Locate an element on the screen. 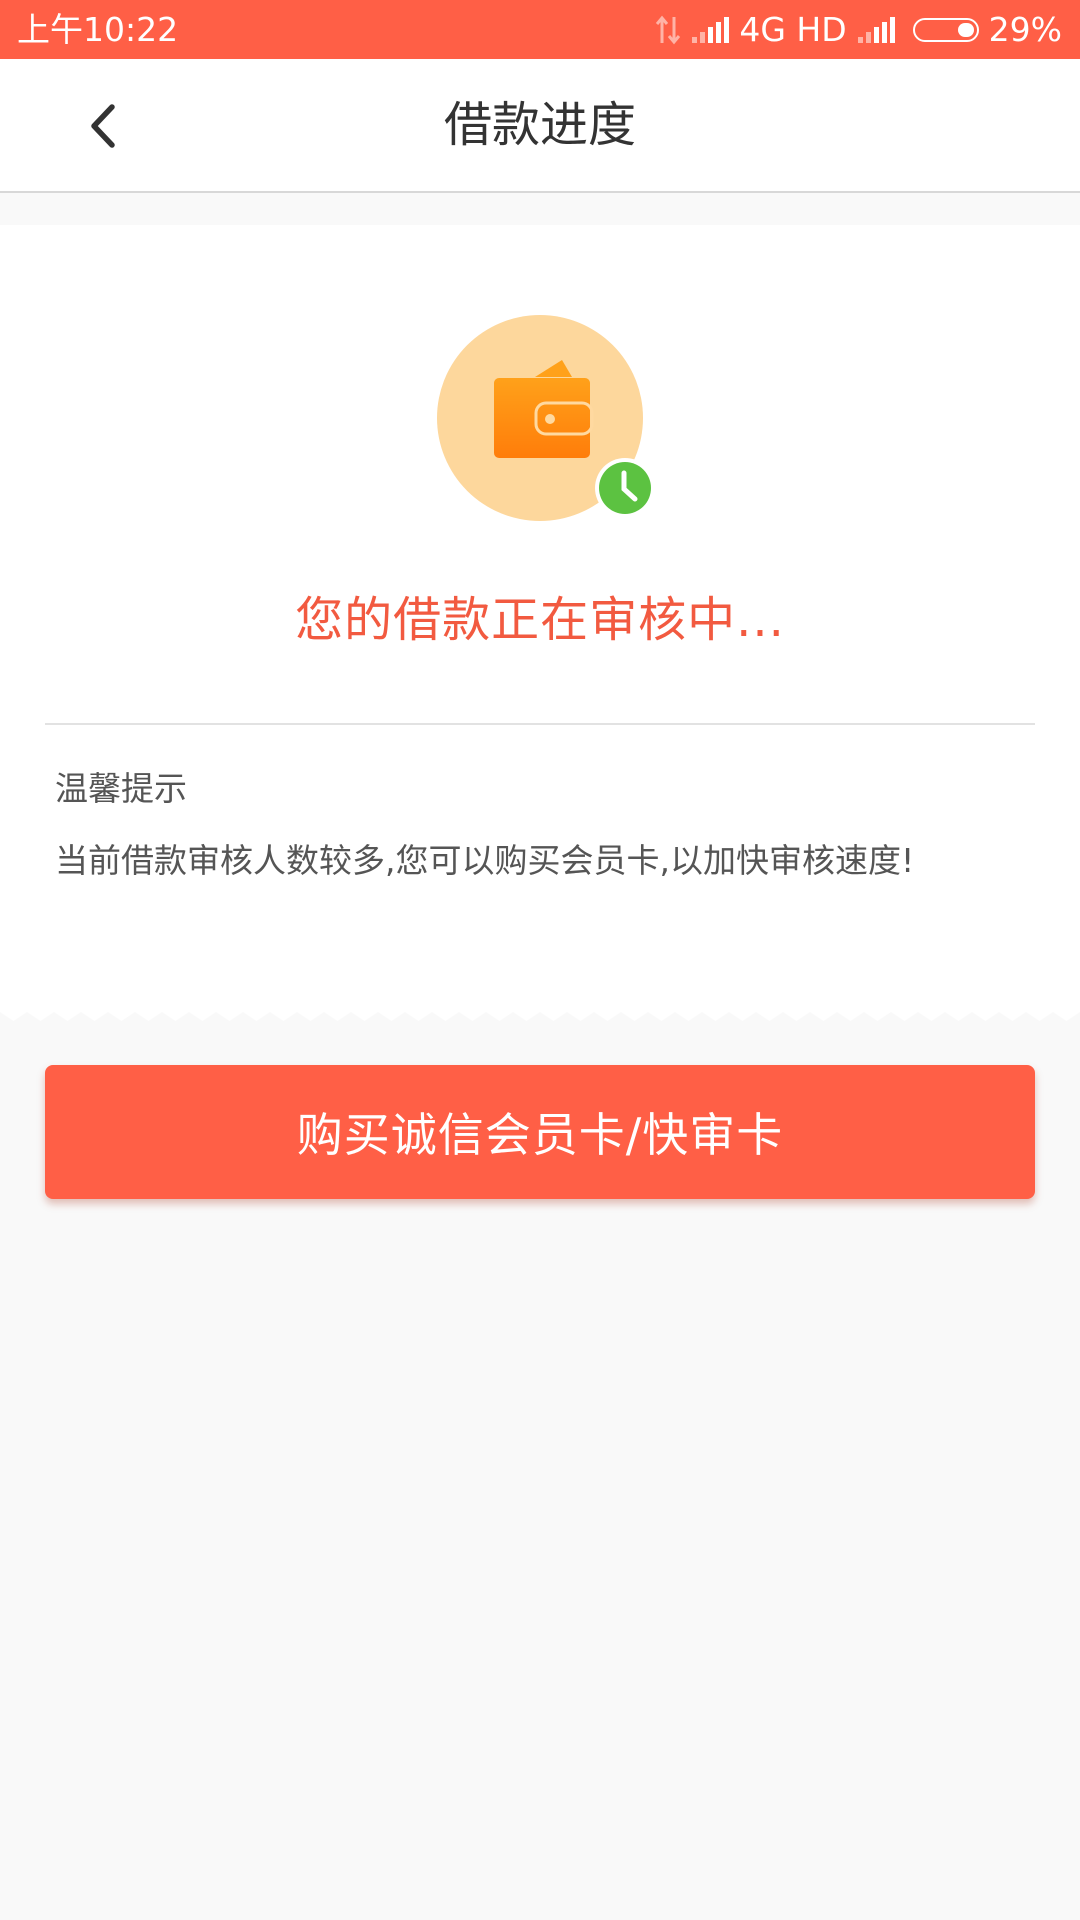 The image size is (1080, 1920). status-bar: 上午10:22 4G HD 29% is located at coordinates (540, 29).